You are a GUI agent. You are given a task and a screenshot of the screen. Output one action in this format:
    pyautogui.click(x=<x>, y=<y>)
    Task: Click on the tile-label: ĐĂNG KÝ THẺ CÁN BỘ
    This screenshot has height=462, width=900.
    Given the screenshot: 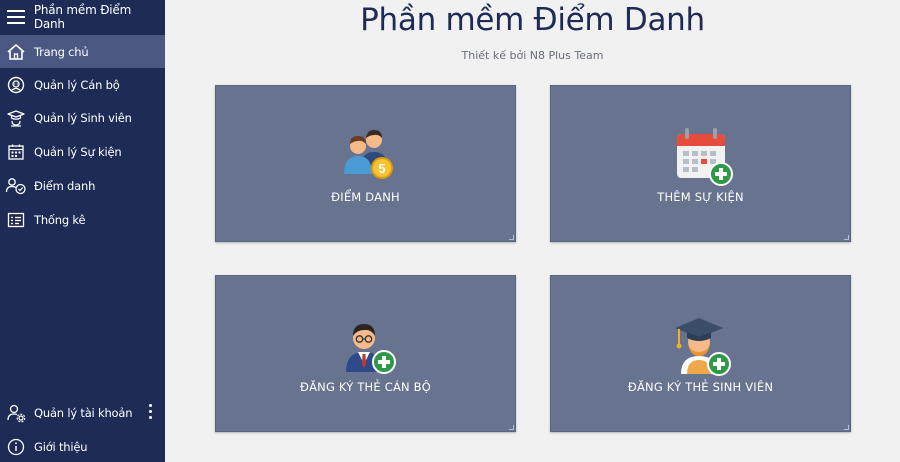 What is the action you would take?
    pyautogui.click(x=365, y=387)
    